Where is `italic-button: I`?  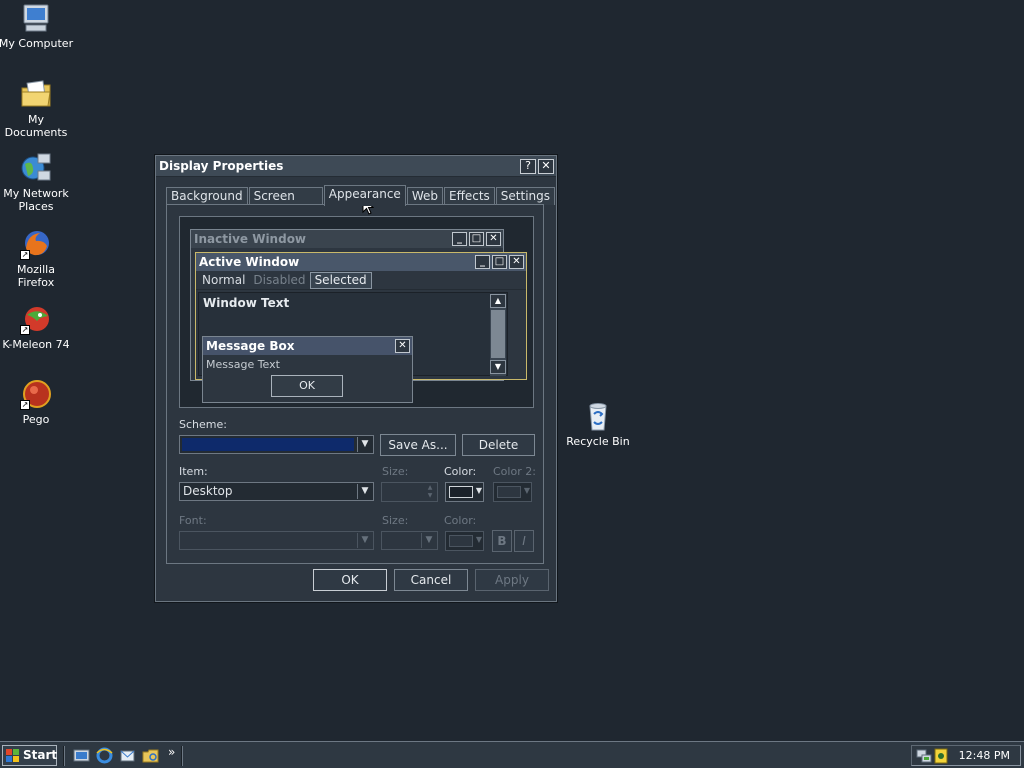
italic-button: I is located at coordinates (524, 541).